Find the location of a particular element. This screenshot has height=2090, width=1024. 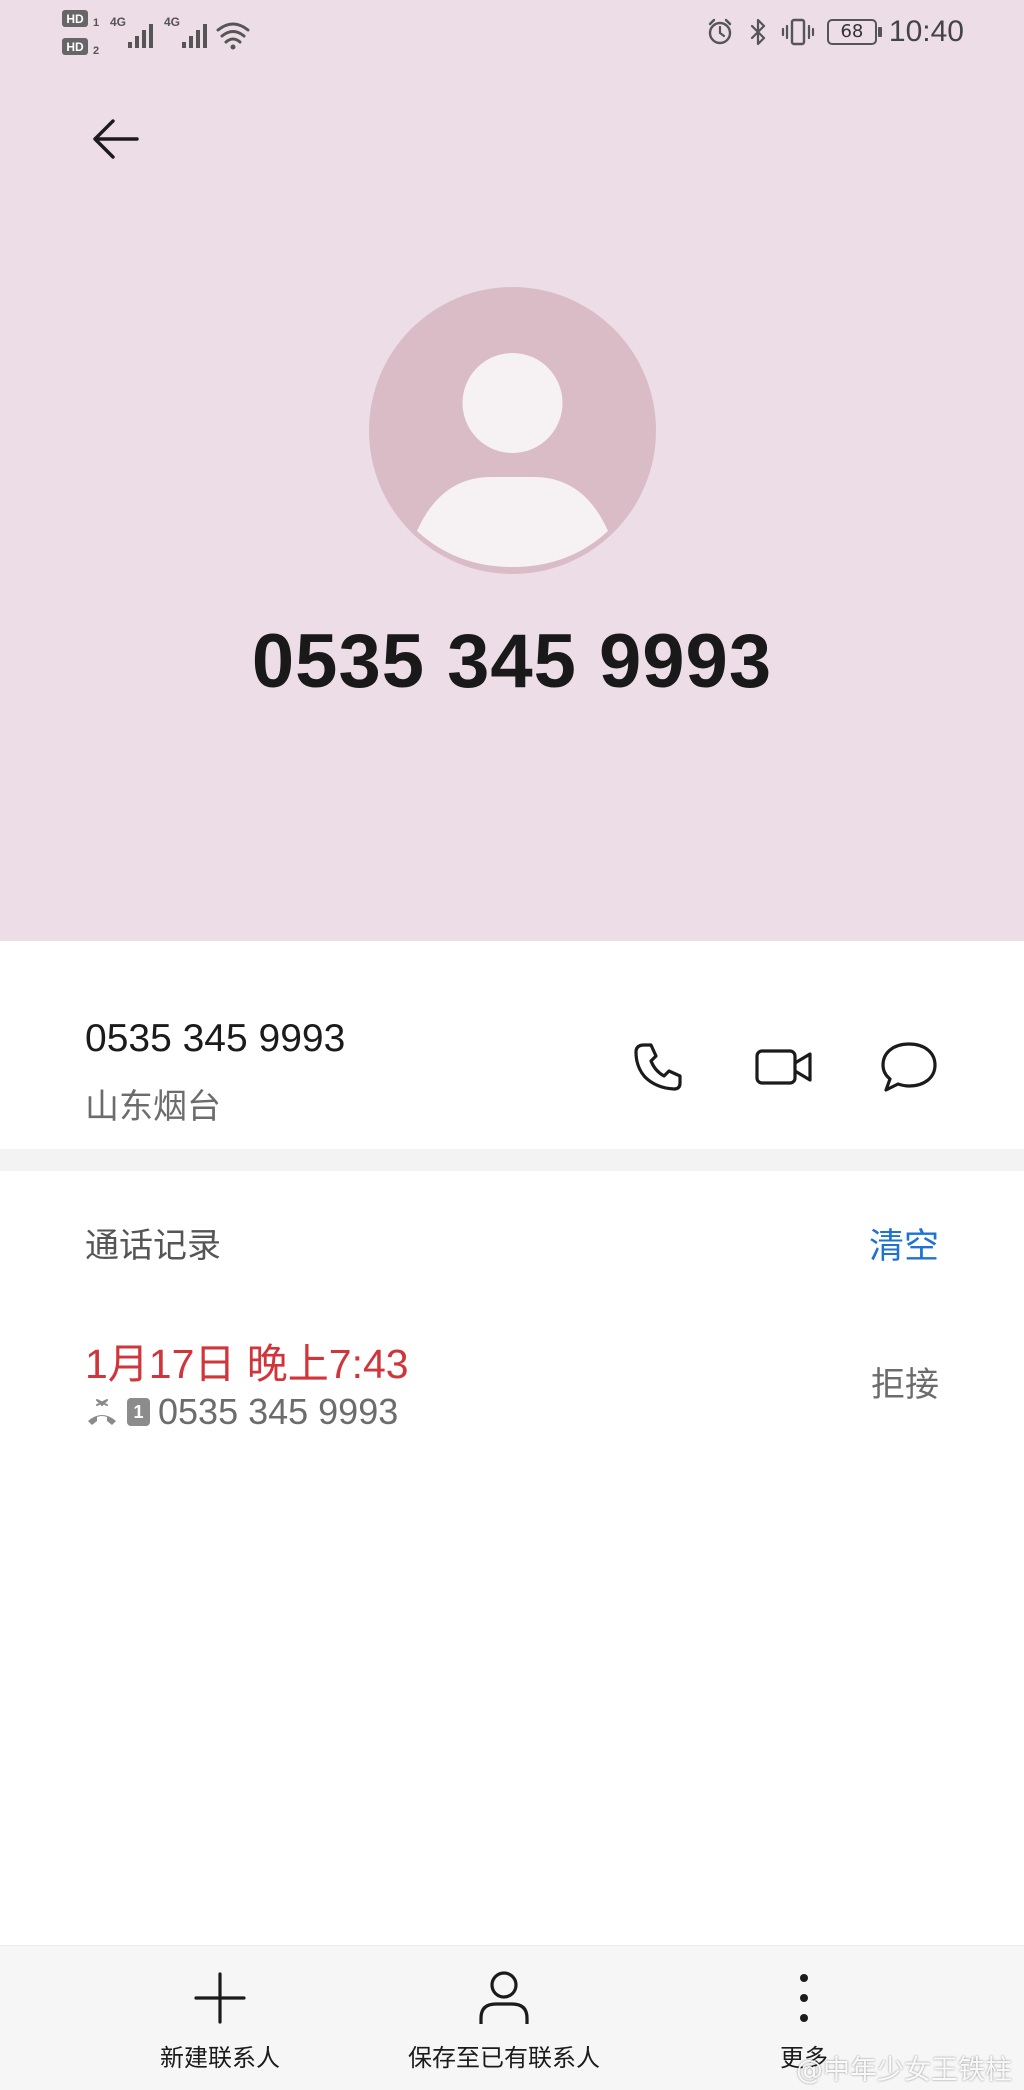

status-bar: HD 1 HD 2 4G 4G 68 10:40 is located at coordinates (512, 33).